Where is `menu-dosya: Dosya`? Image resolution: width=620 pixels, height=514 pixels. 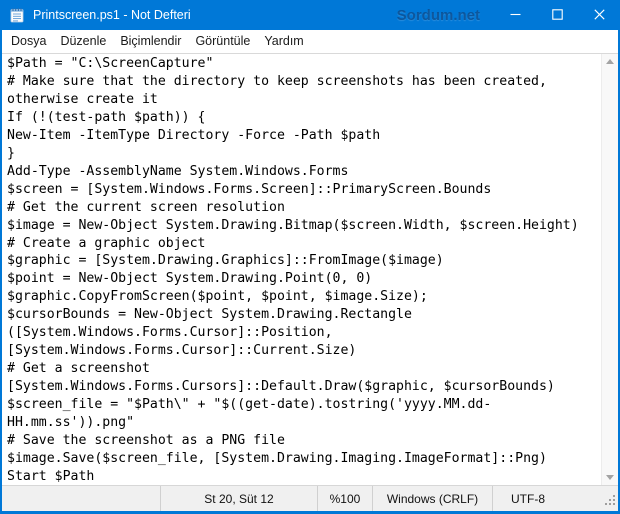 menu-dosya: Dosya is located at coordinates (28, 41).